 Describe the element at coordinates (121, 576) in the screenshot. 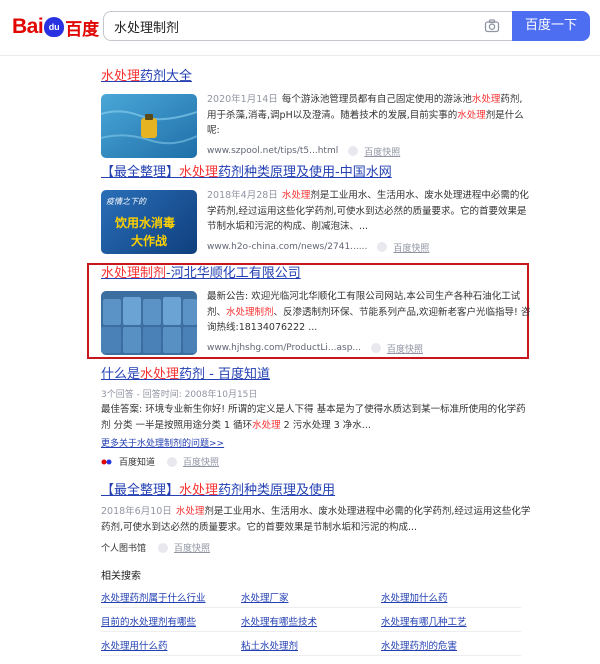

I see `related-heading: 相关搜索` at that location.